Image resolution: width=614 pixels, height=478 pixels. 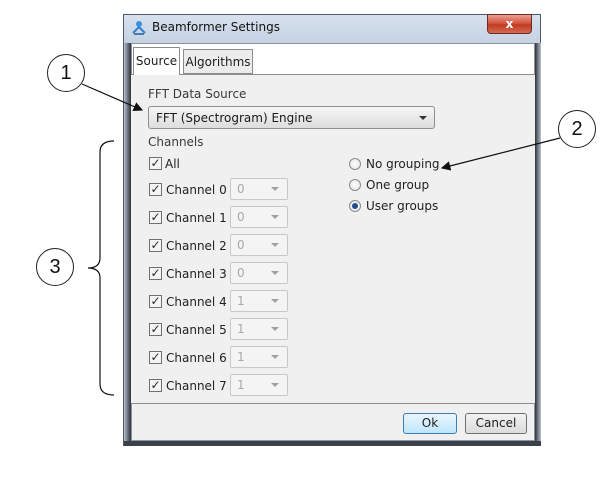 I want to click on callout-1: 1, so click(x=66, y=73).